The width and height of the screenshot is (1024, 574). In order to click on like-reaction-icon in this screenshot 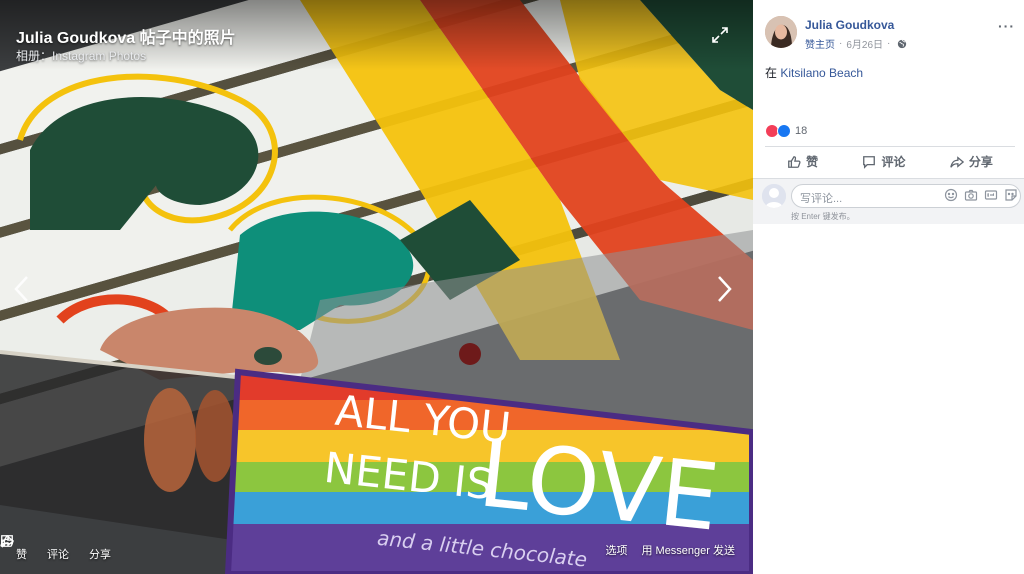, I will do `click(784, 131)`.